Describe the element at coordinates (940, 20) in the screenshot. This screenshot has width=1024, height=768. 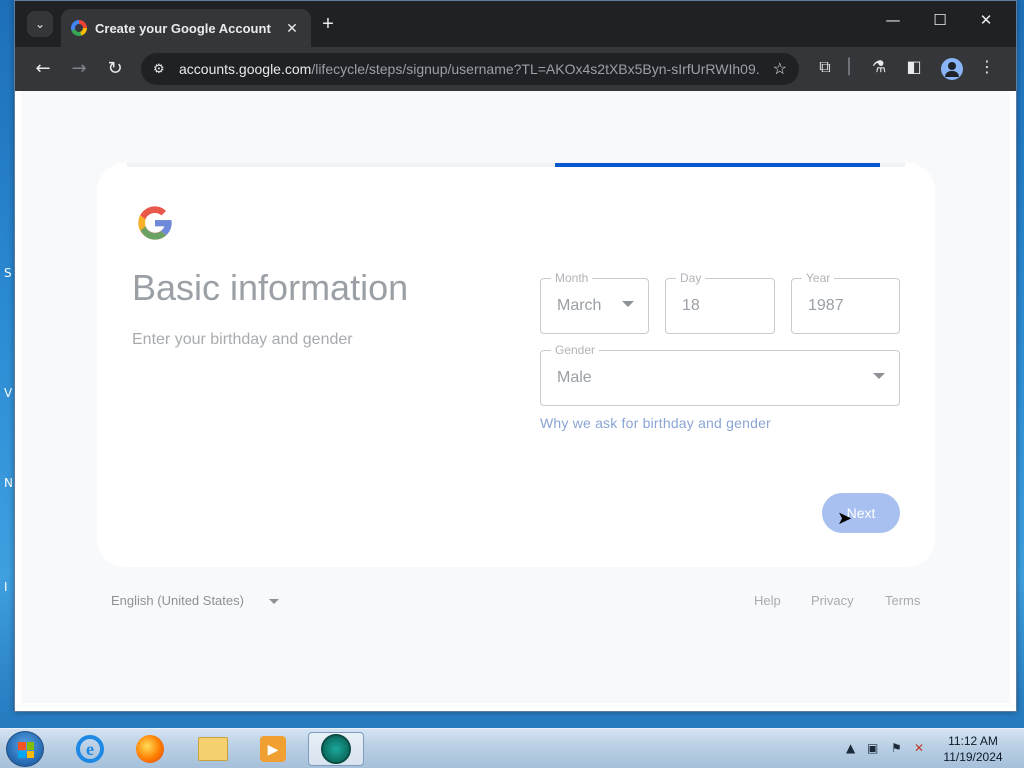
I see `maximize-icon: ☐` at that location.